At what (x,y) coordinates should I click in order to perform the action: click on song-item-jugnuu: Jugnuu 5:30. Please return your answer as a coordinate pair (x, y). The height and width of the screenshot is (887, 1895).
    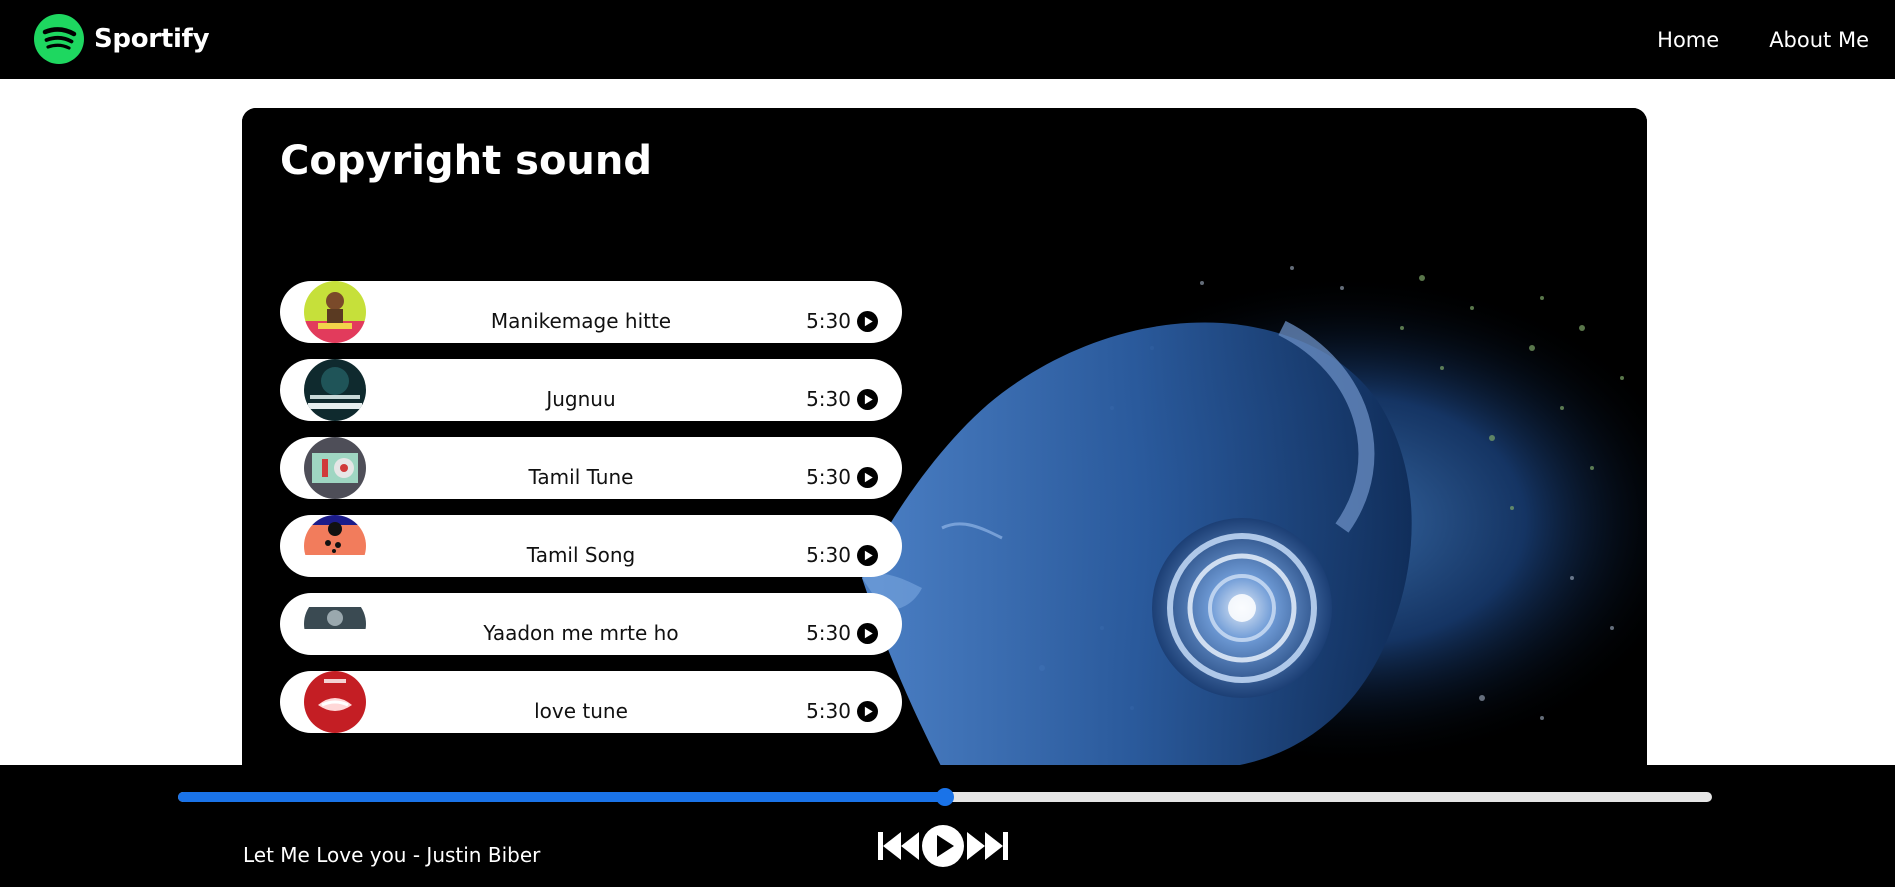
    Looking at the image, I should click on (591, 390).